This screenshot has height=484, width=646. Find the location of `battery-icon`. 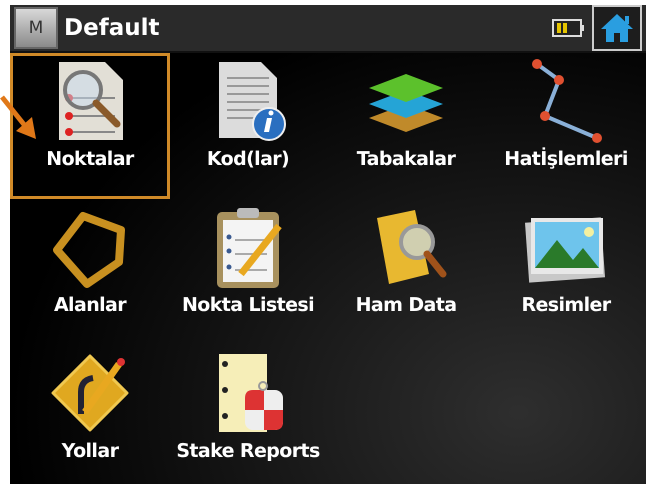

battery-icon is located at coordinates (569, 28).